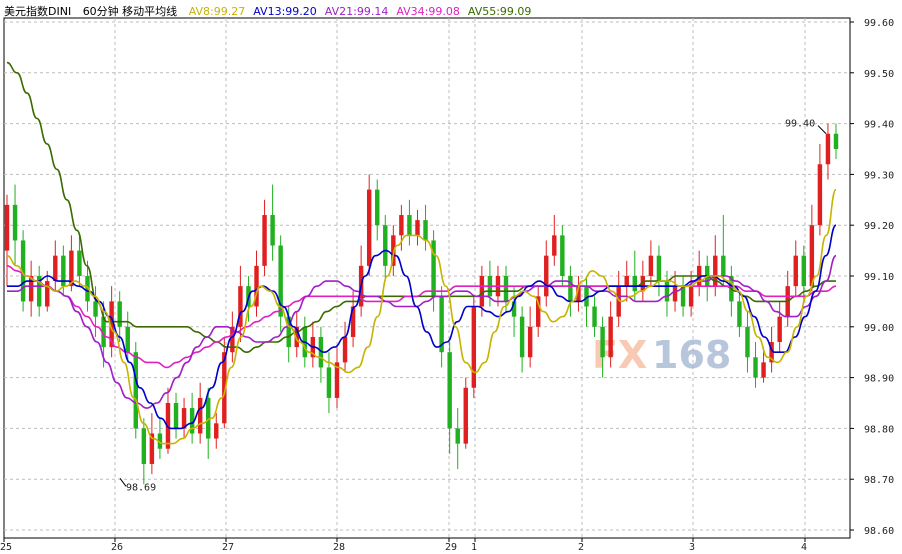  I want to click on y-tick-label: 99.50, so click(879, 74).